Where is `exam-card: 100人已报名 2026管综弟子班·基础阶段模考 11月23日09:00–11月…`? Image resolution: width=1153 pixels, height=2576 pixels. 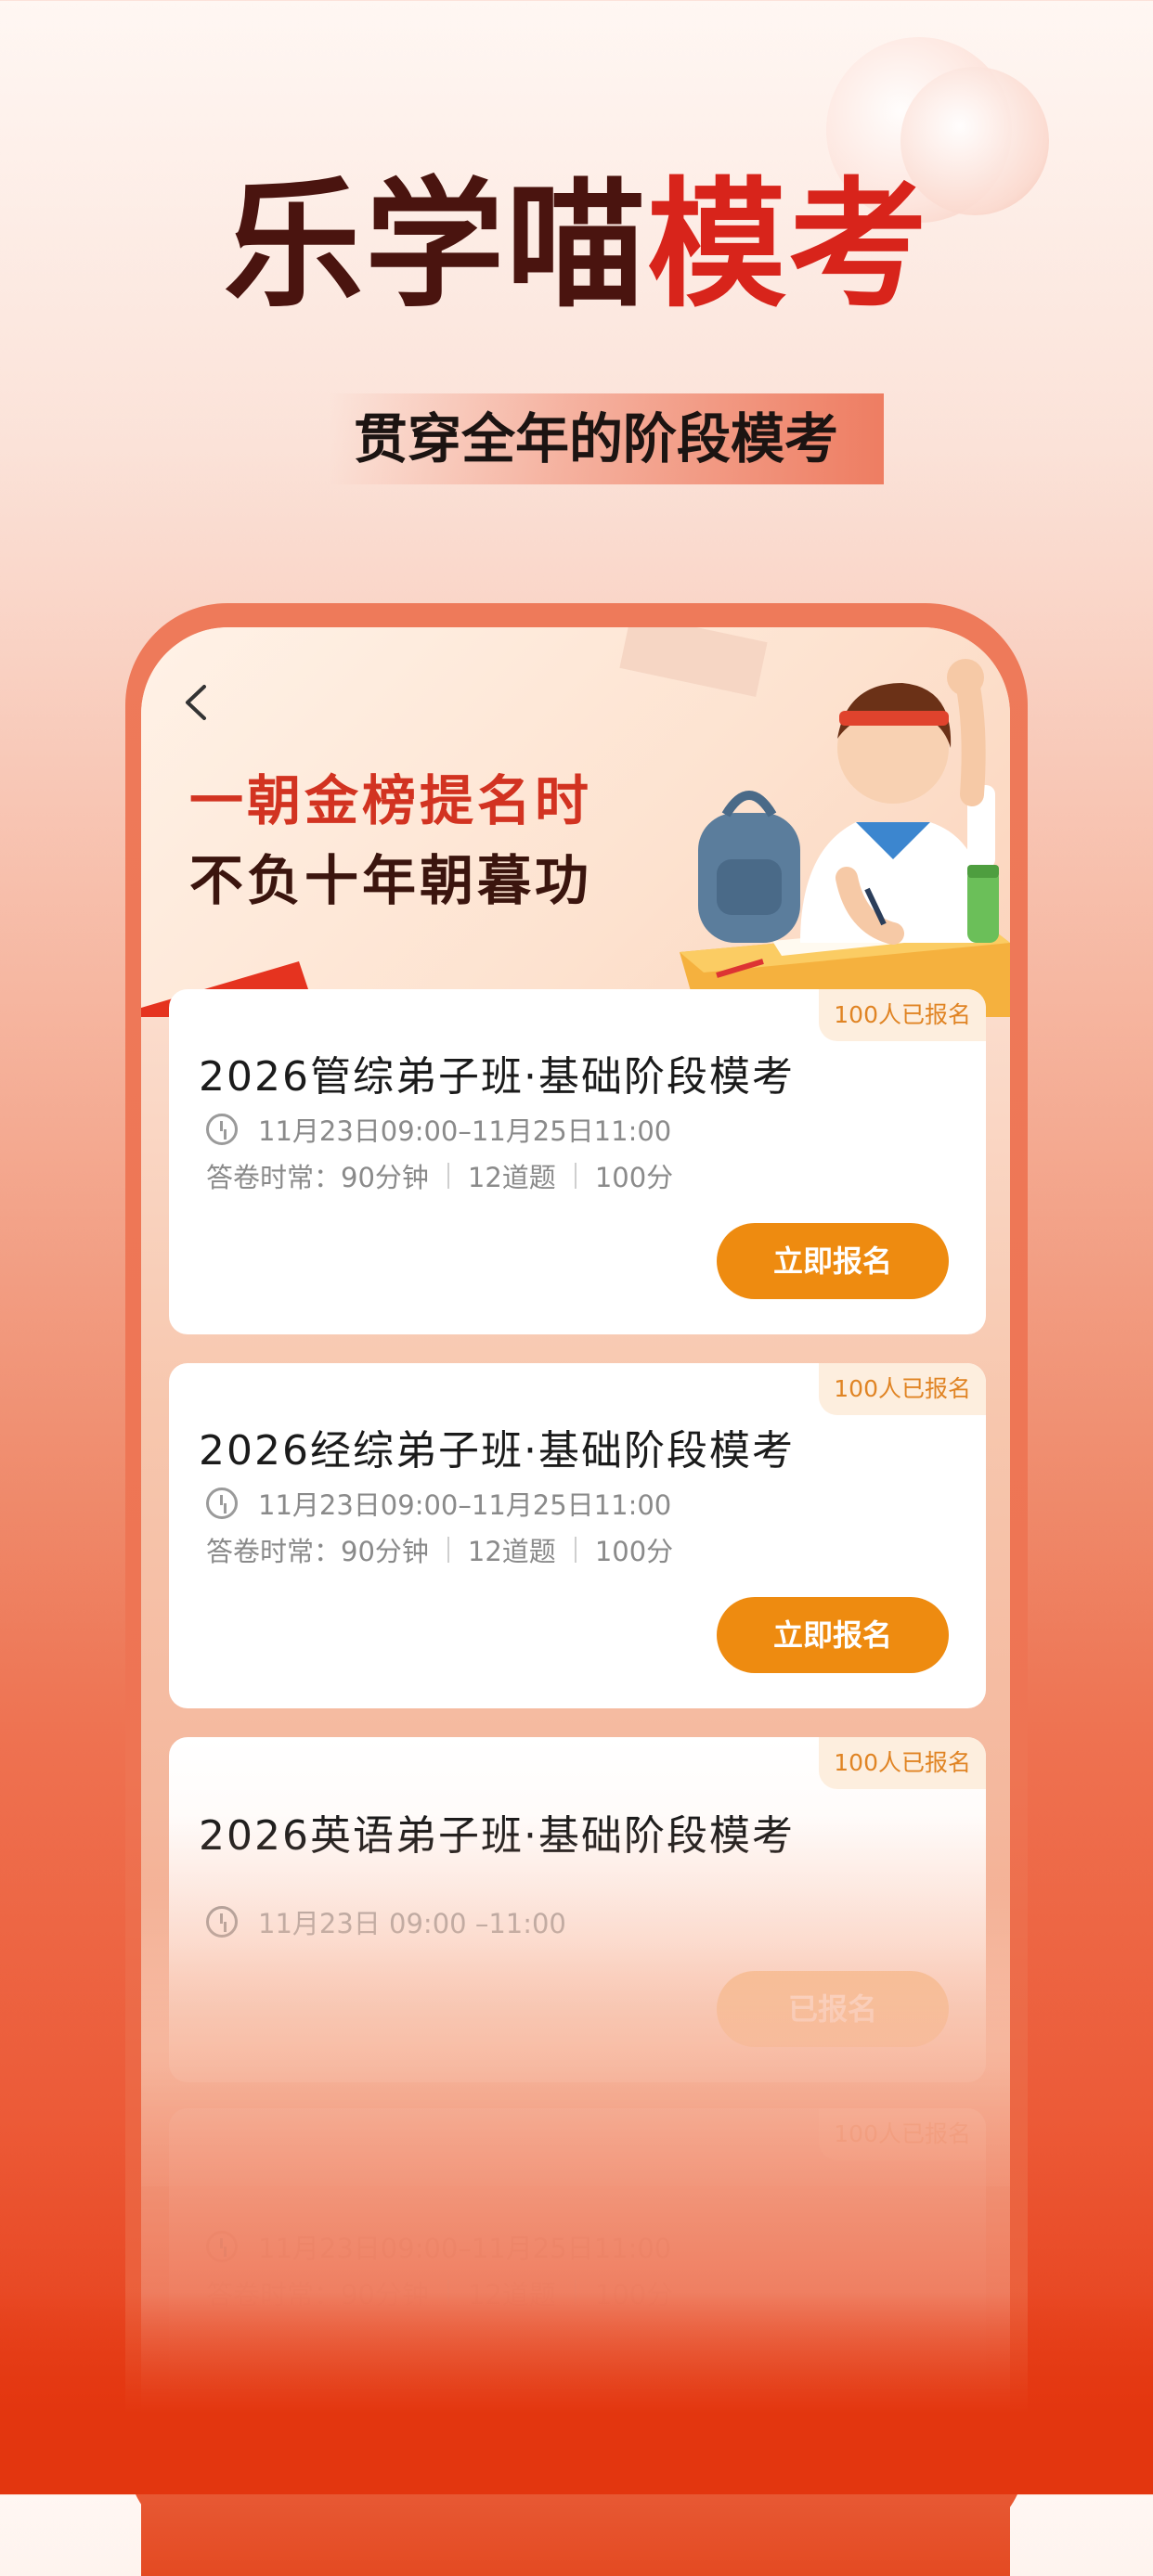
exam-card: 100人已报名 2026管综弟子班·基础阶段模考 11月23日09:00–11月… is located at coordinates (577, 1161).